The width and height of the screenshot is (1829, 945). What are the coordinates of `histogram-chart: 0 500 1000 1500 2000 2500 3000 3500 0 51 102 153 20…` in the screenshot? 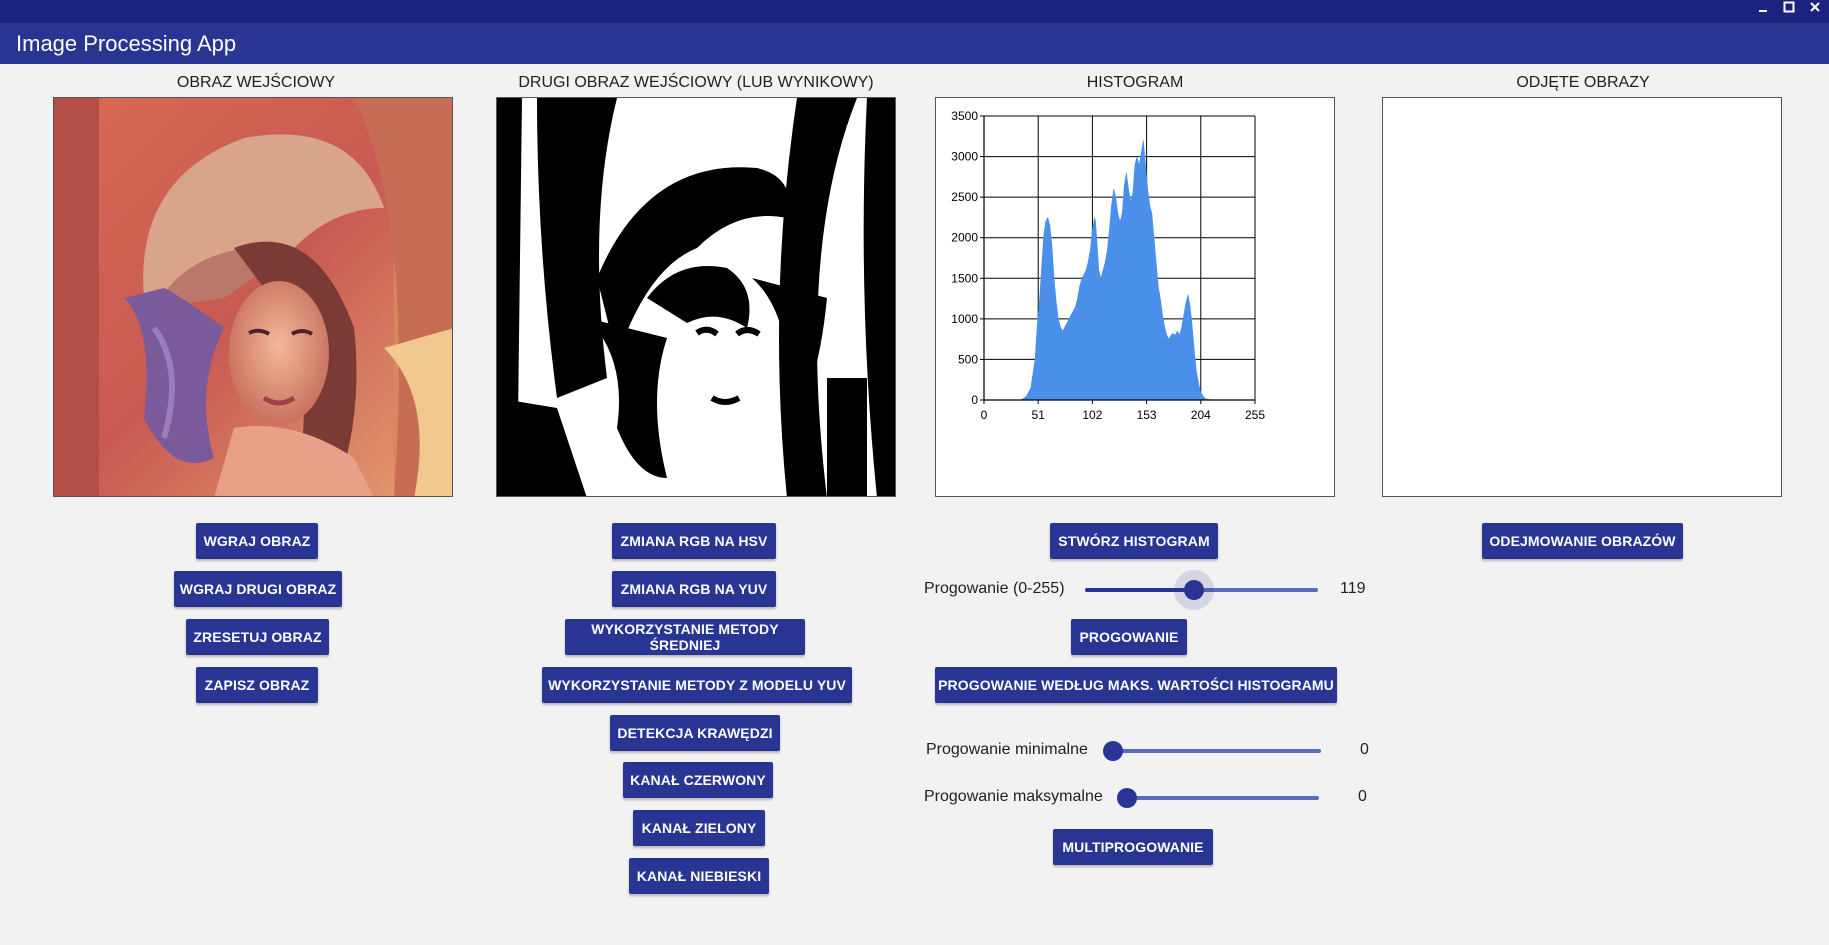 It's located at (1135, 297).